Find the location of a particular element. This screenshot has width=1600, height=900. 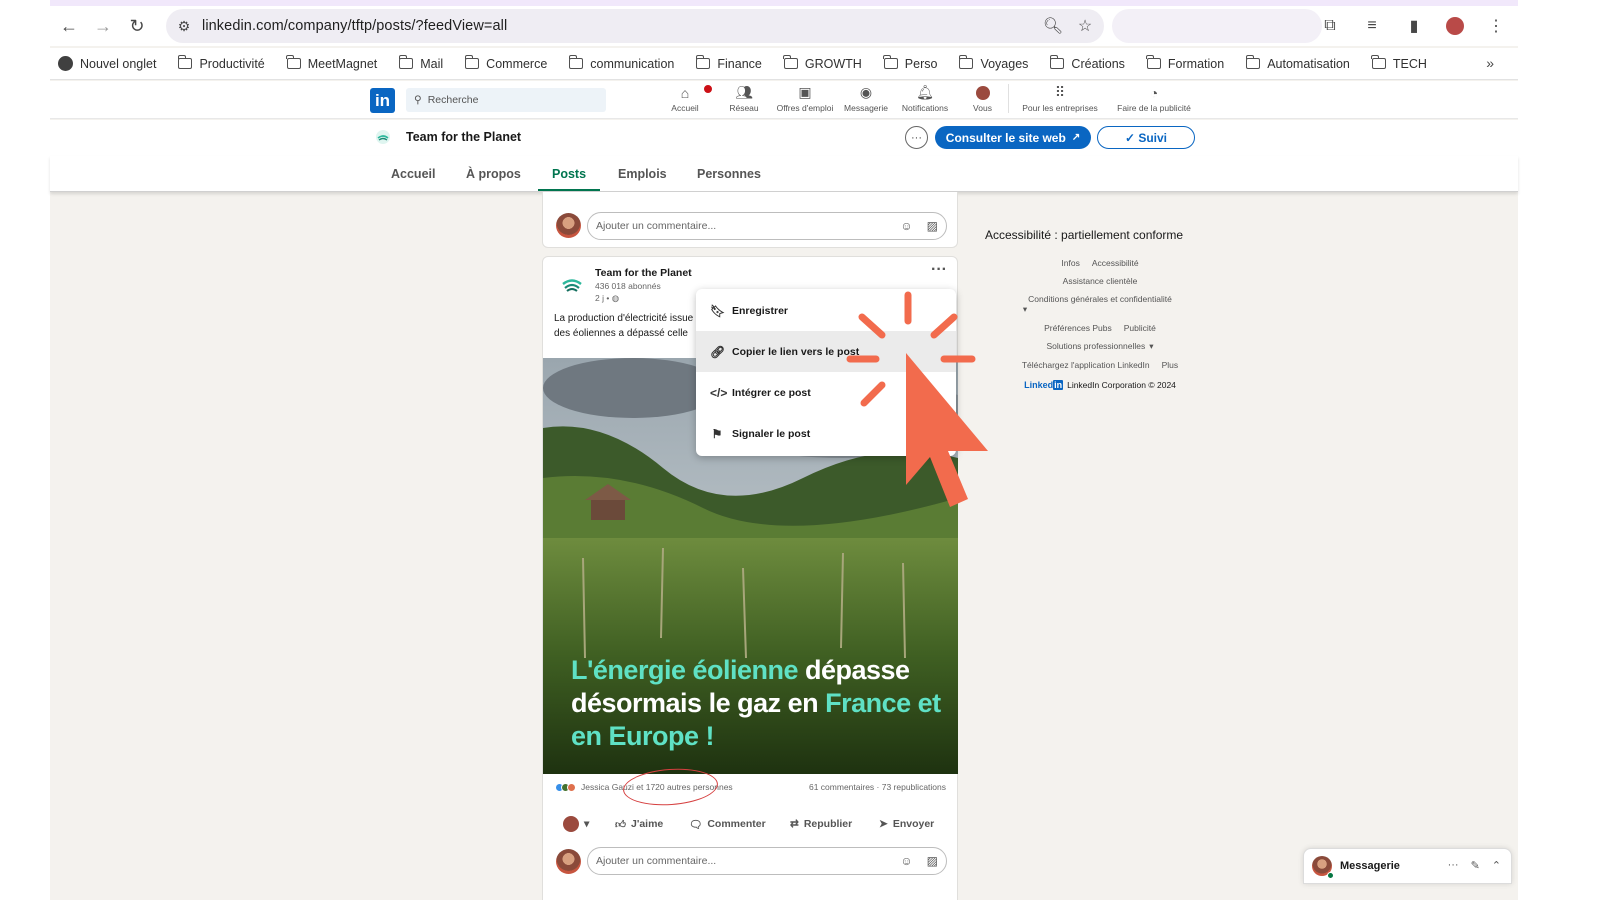

post-author: Team for the Planet is located at coordinates (643, 273).